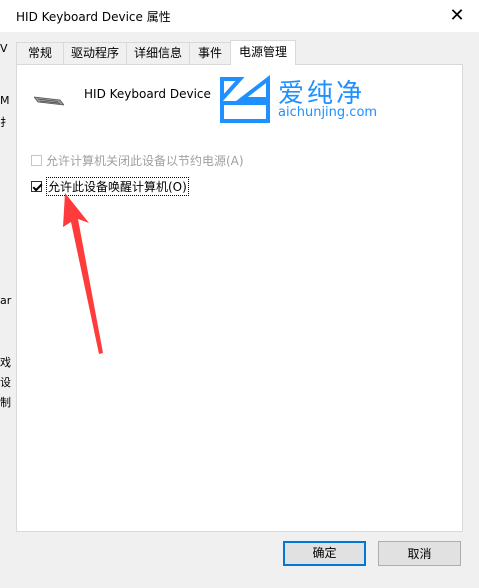  Describe the element at coordinates (419, 553) in the screenshot. I see `cancel-button: 取消` at that location.